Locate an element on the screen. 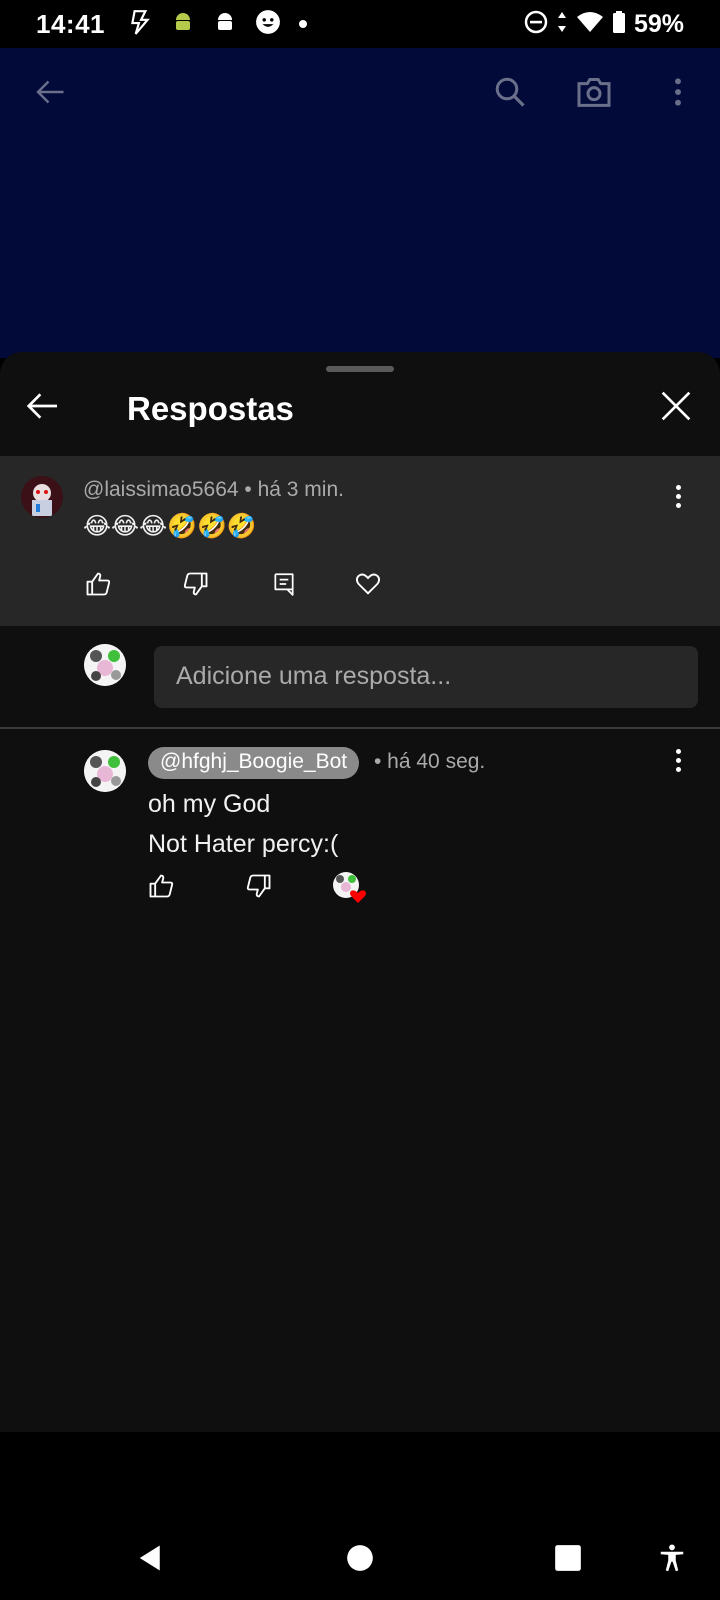 This screenshot has width=720, height=1600. smiley-icon is located at coordinates (268, 24).